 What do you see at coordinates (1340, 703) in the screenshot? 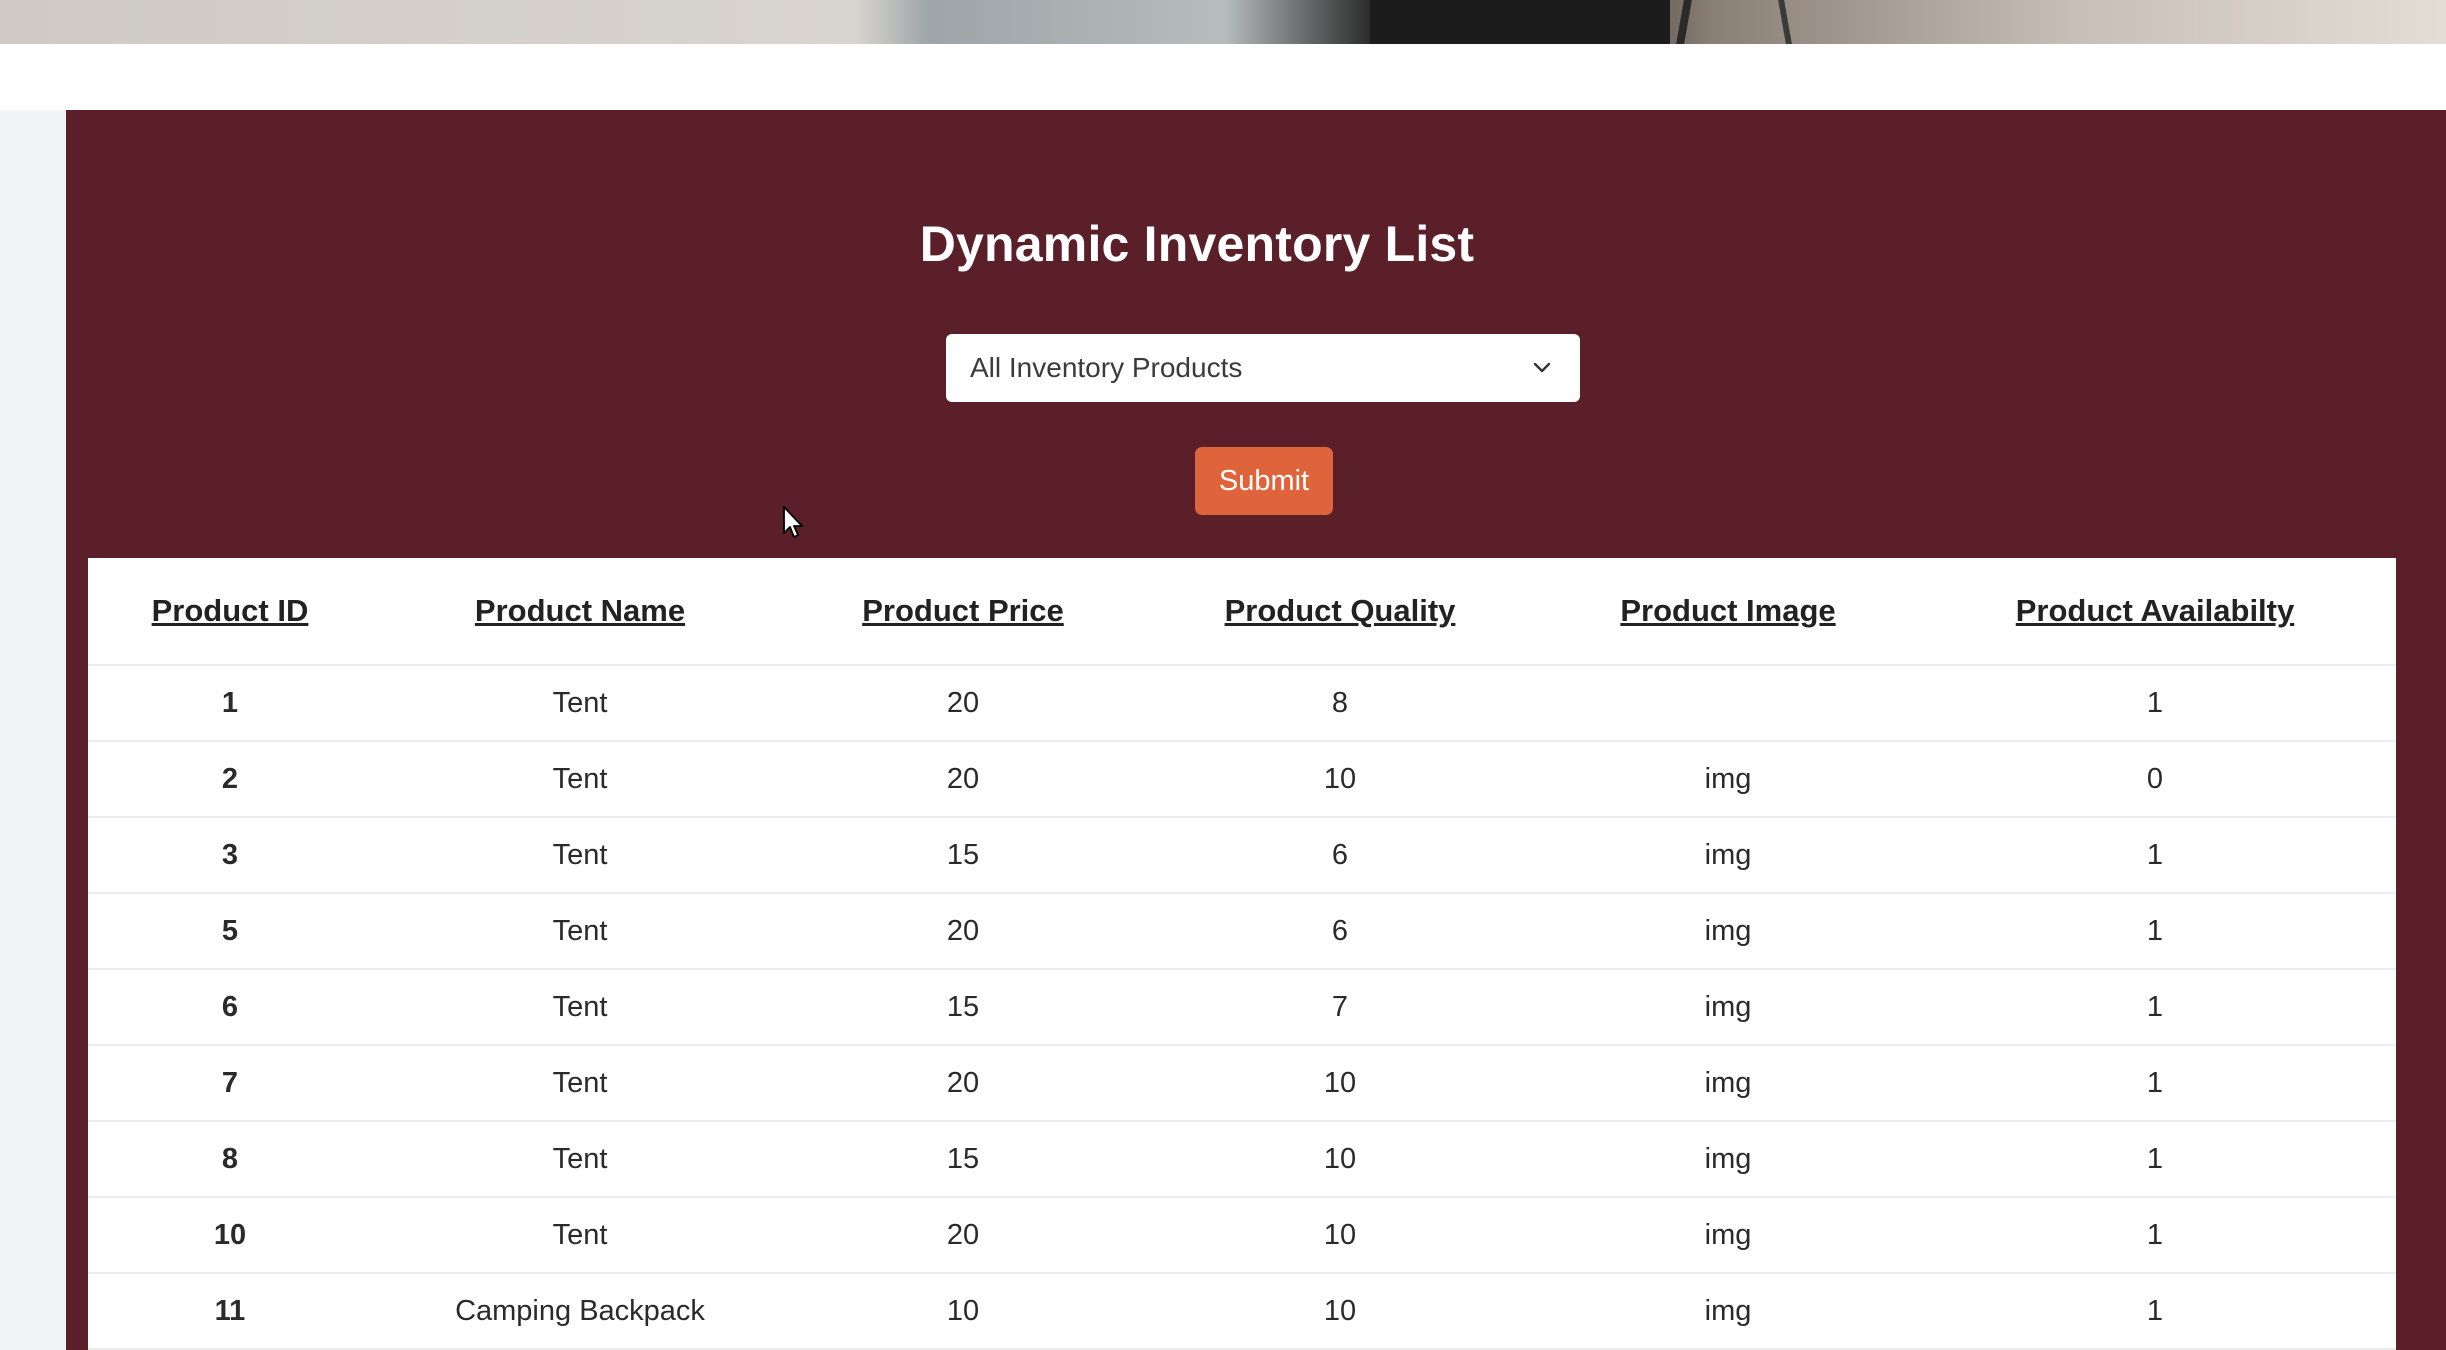
I see `cell-product-quality: 8` at bounding box center [1340, 703].